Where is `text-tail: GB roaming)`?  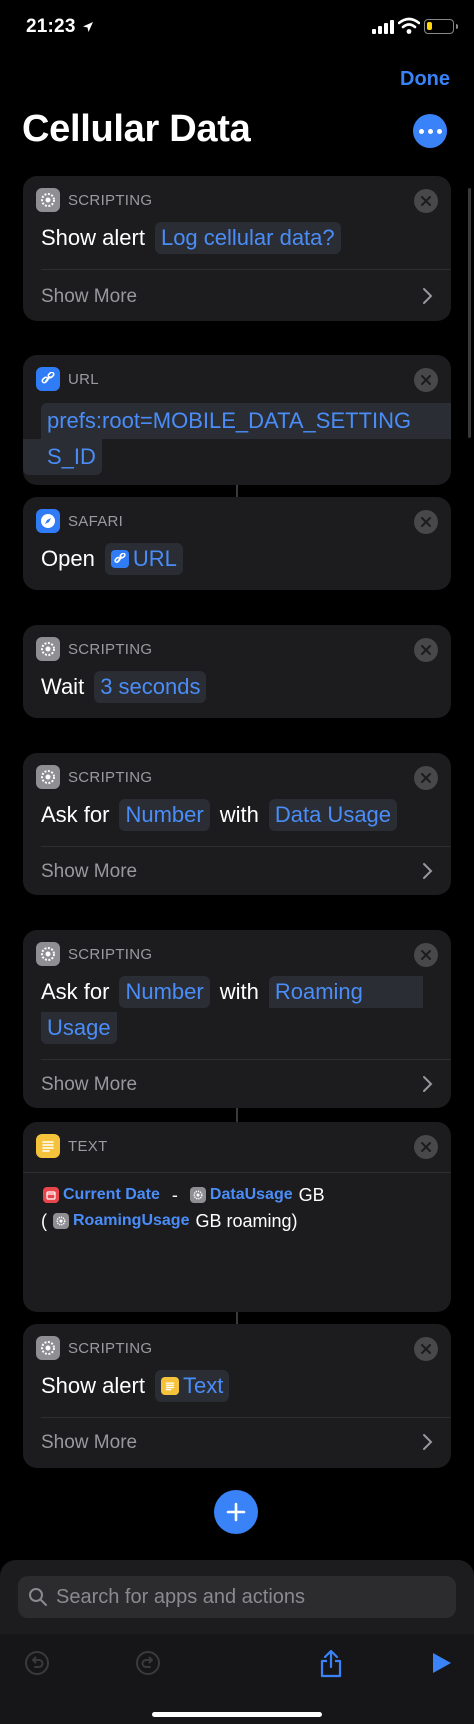 text-tail: GB roaming) is located at coordinates (246, 1221).